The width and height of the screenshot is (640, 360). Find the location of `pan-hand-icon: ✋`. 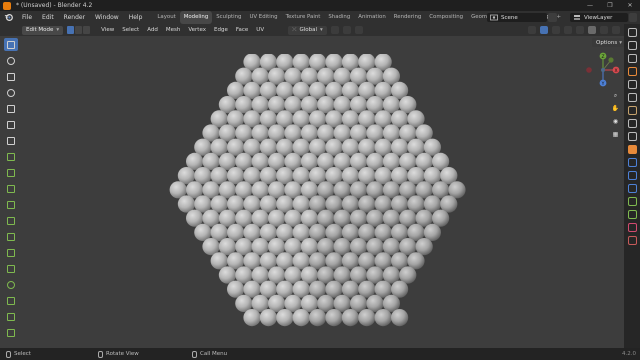

pan-hand-icon: ✋ is located at coordinates (615, 108).